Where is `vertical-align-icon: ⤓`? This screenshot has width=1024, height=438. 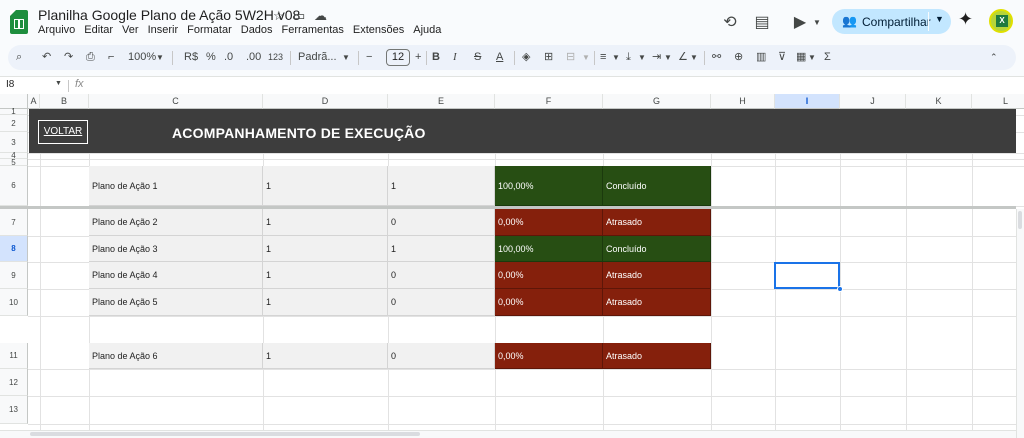 vertical-align-icon: ⤓ is located at coordinates (628, 57).